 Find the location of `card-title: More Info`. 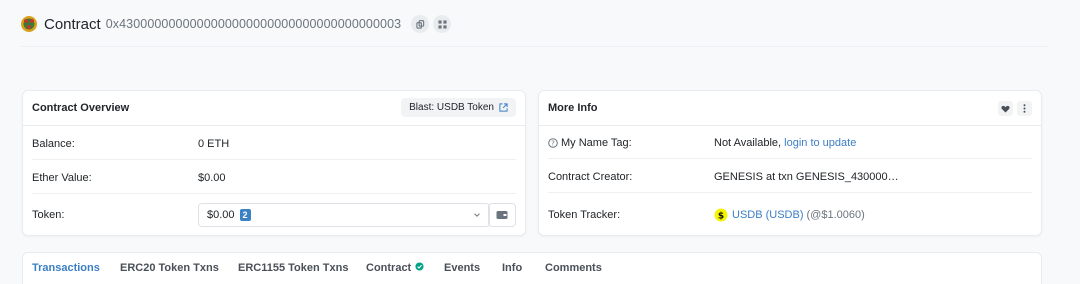

card-title: More Info is located at coordinates (573, 108).